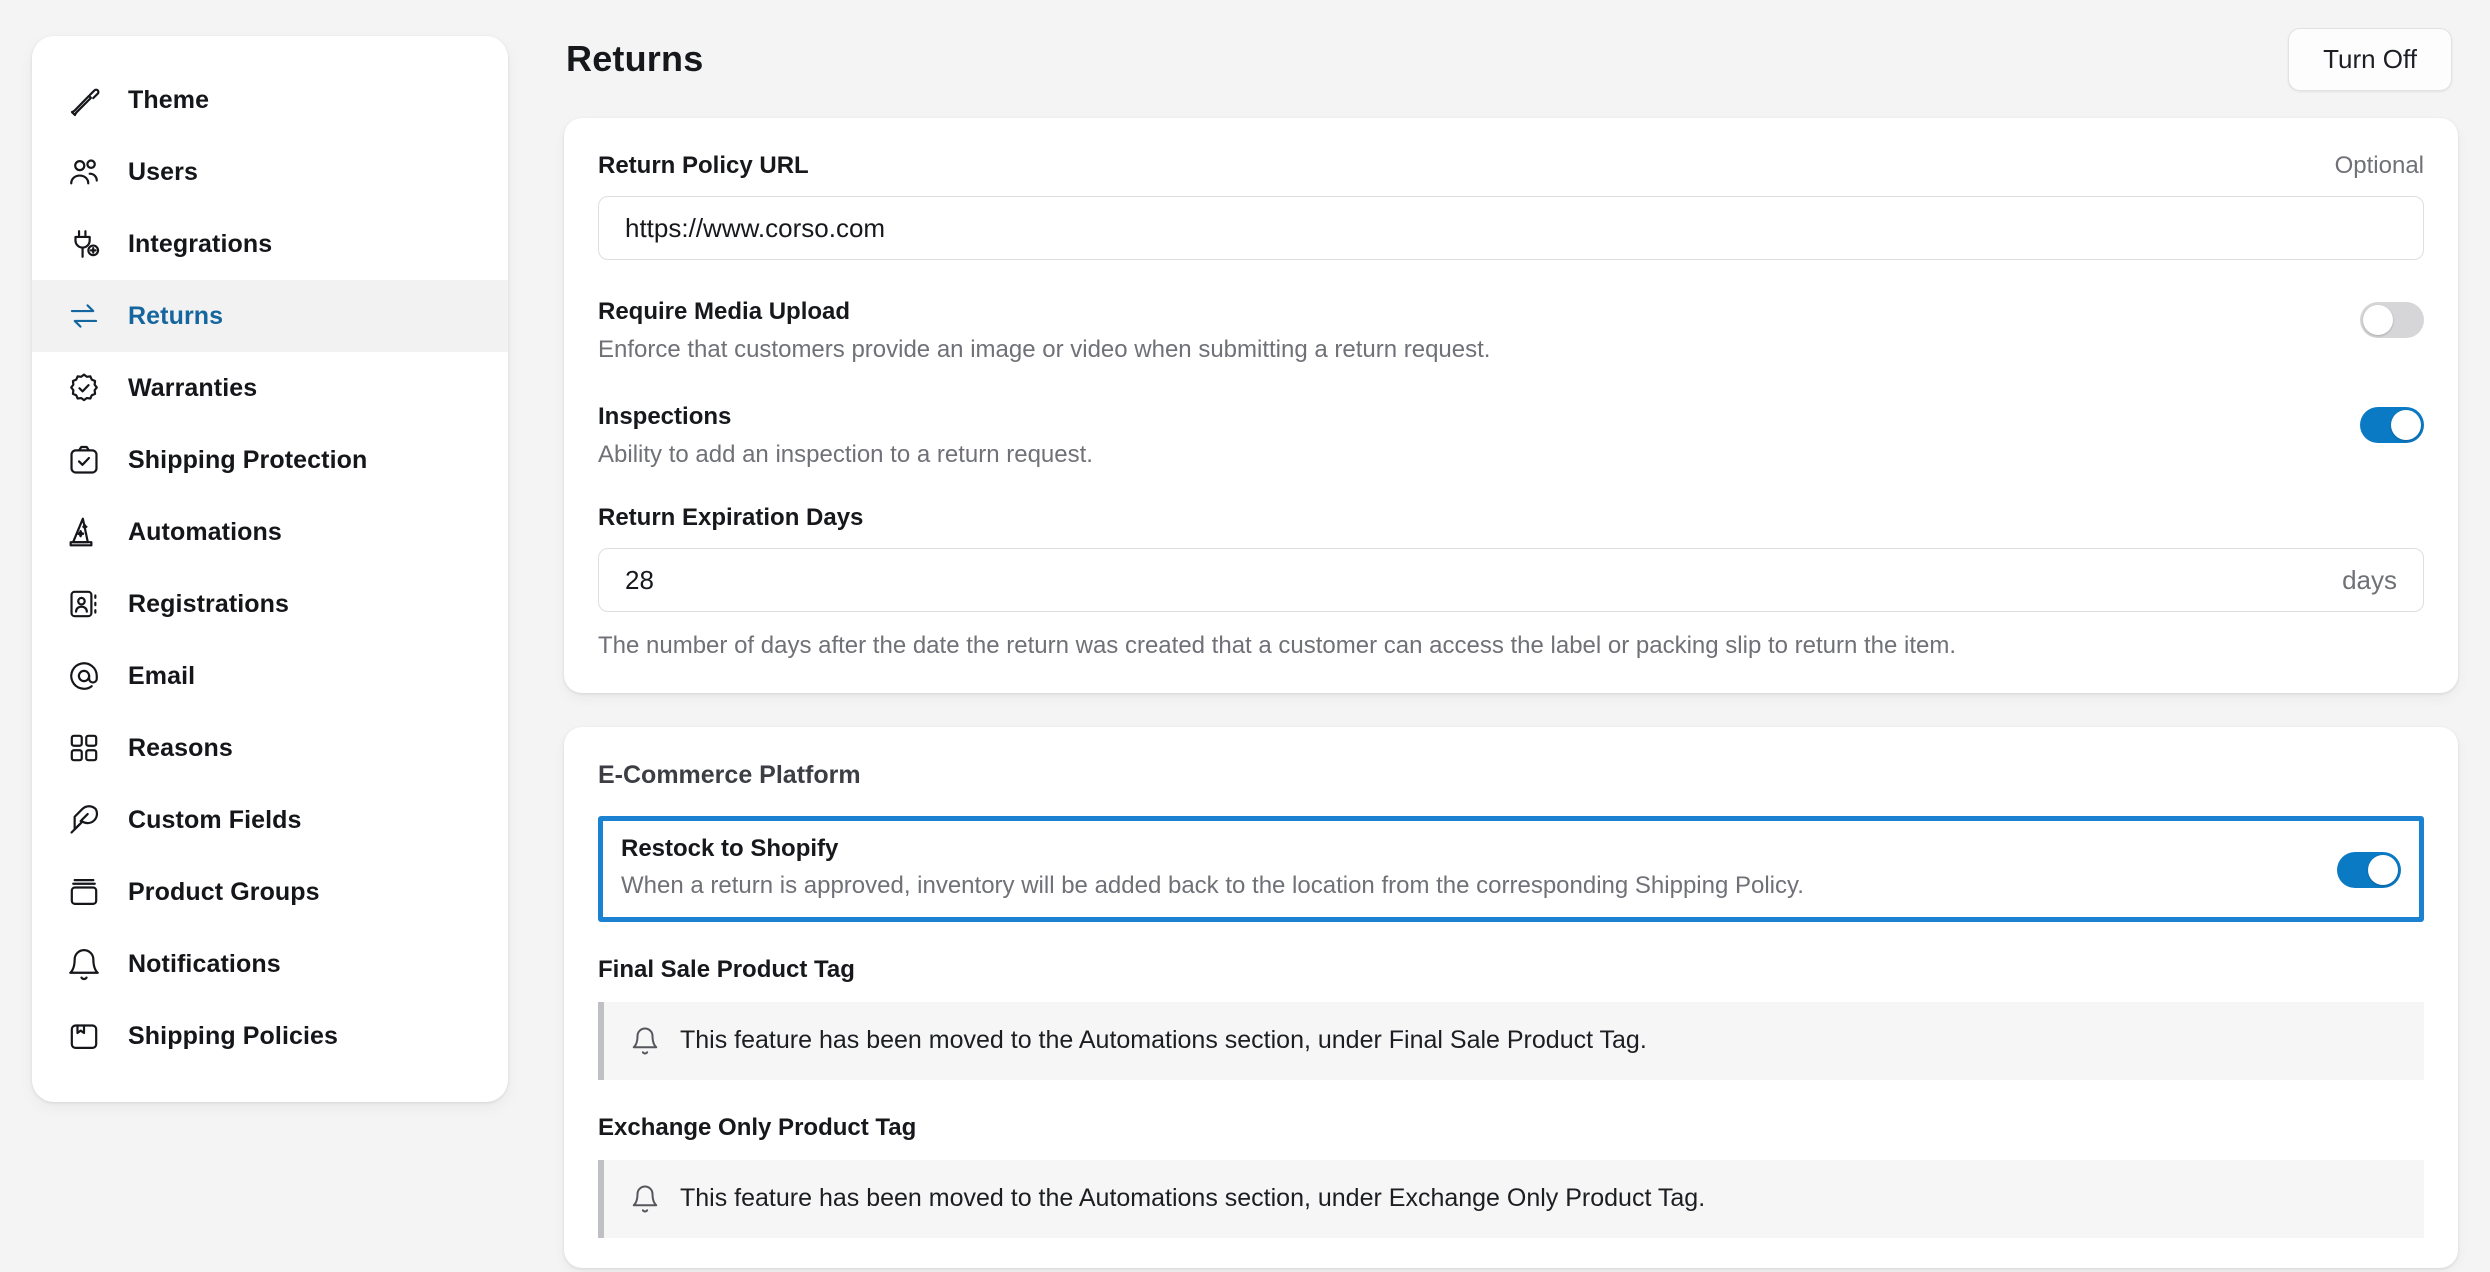  Describe the element at coordinates (248, 459) in the screenshot. I see `sidebar-item-label: Shipping Protection` at that location.